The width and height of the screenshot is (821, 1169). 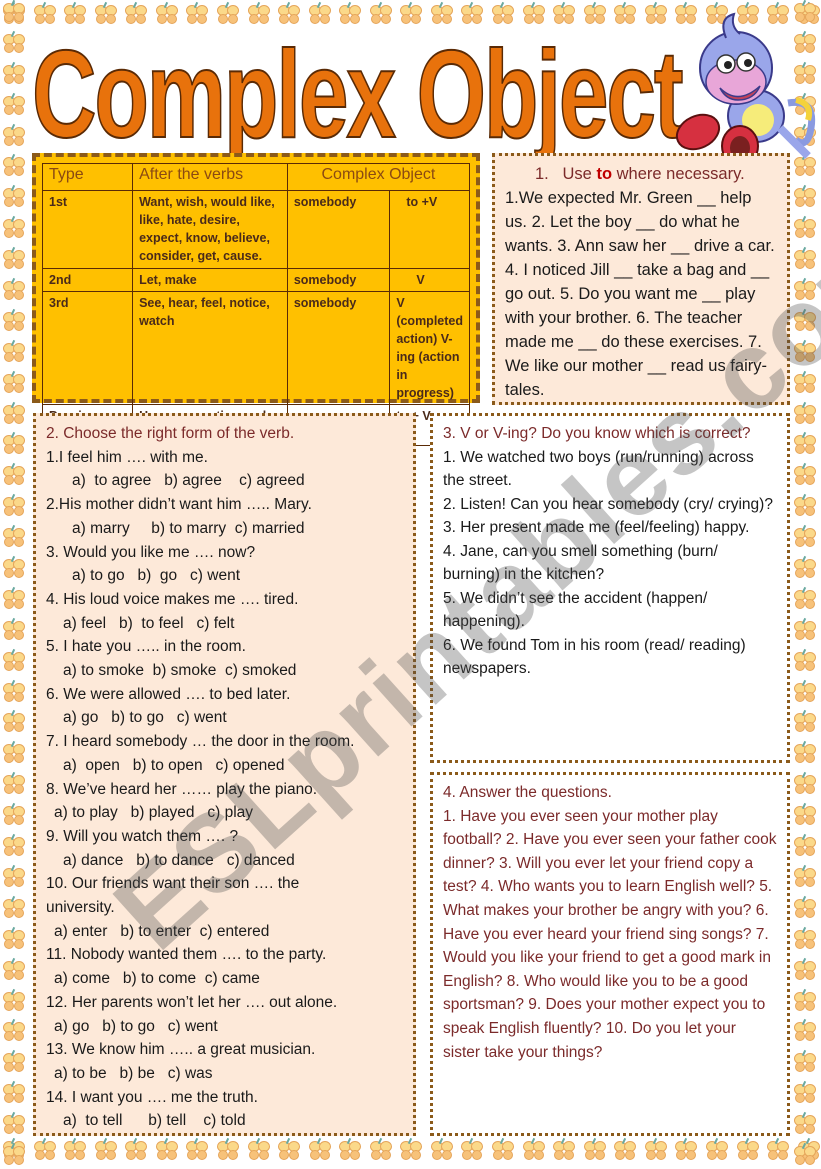 What do you see at coordinates (146, 647) in the screenshot?
I see `question-item: 5. I hate you ….. in the room.` at bounding box center [146, 647].